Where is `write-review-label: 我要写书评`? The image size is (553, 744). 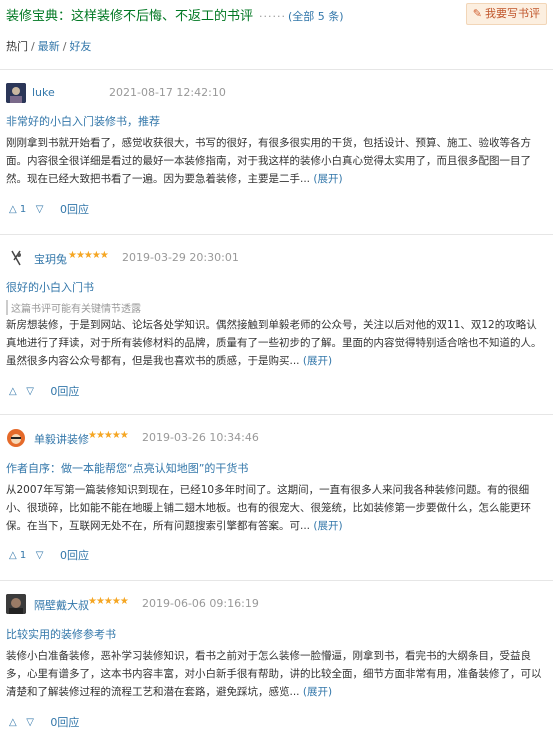 write-review-label: 我要写书评 is located at coordinates (512, 13).